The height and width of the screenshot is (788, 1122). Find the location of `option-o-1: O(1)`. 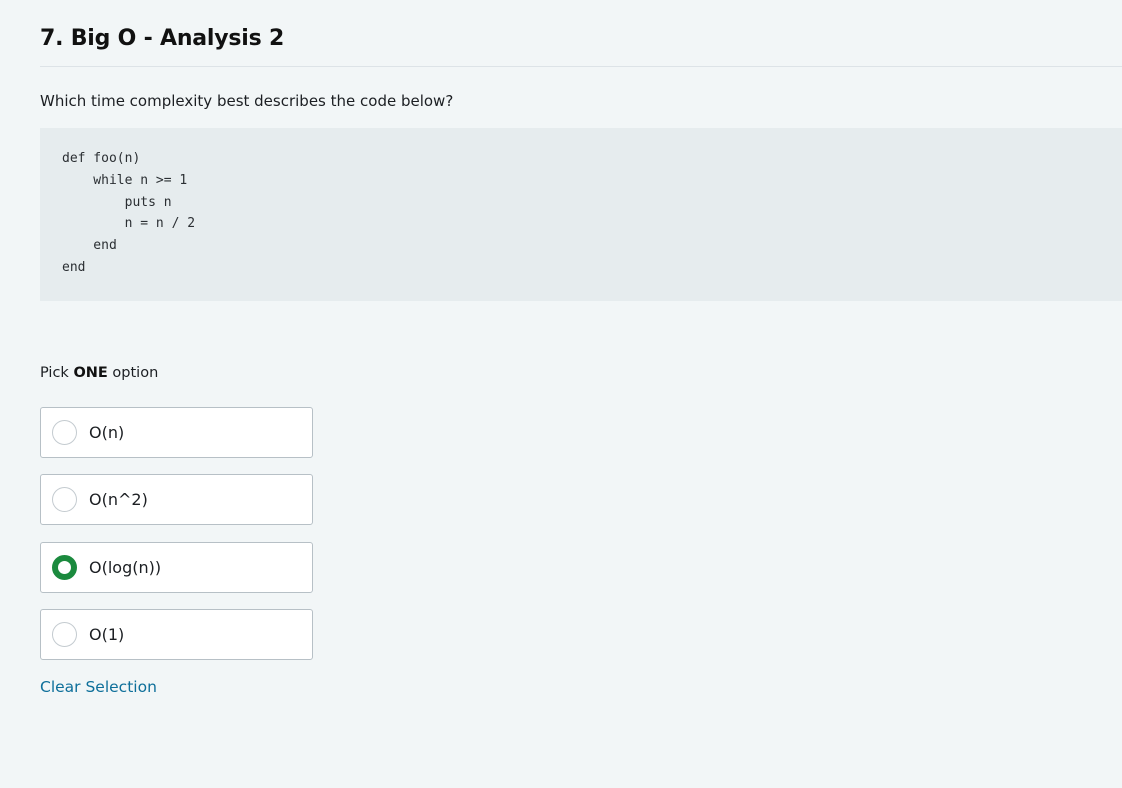

option-o-1: O(1) is located at coordinates (176, 634).